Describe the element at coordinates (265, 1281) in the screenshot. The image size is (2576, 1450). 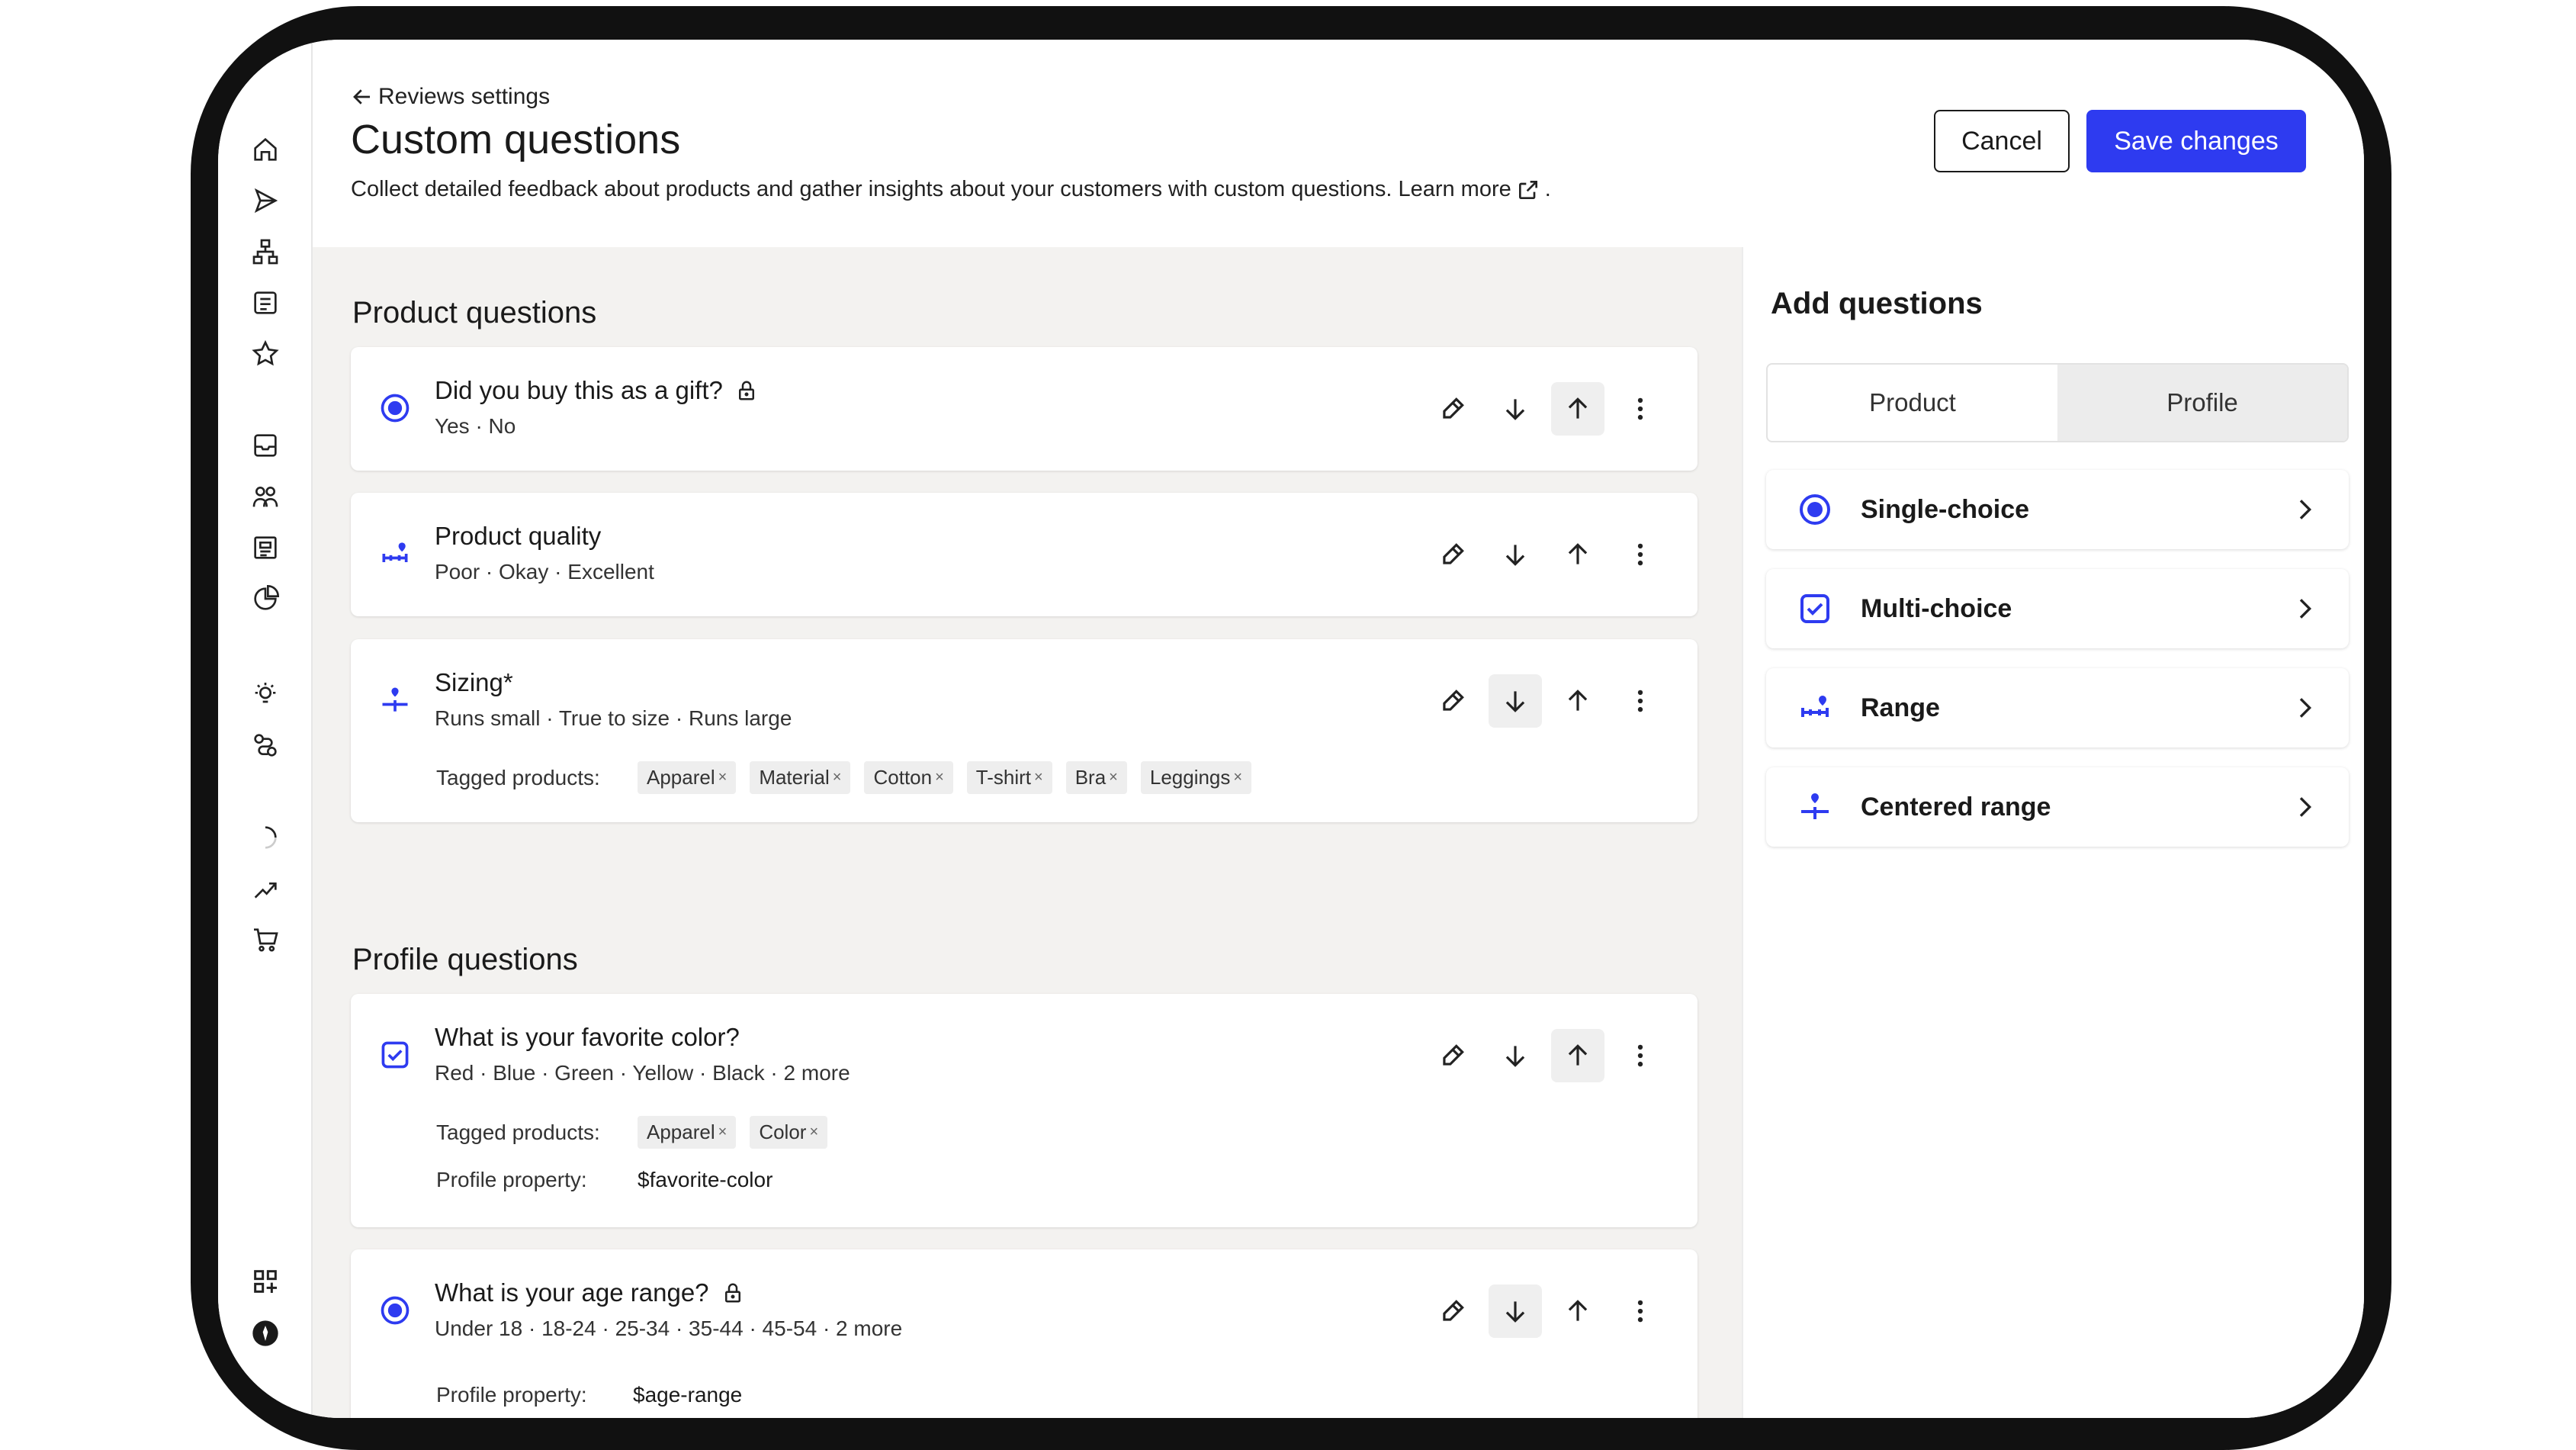
I see `apps-icon` at that location.